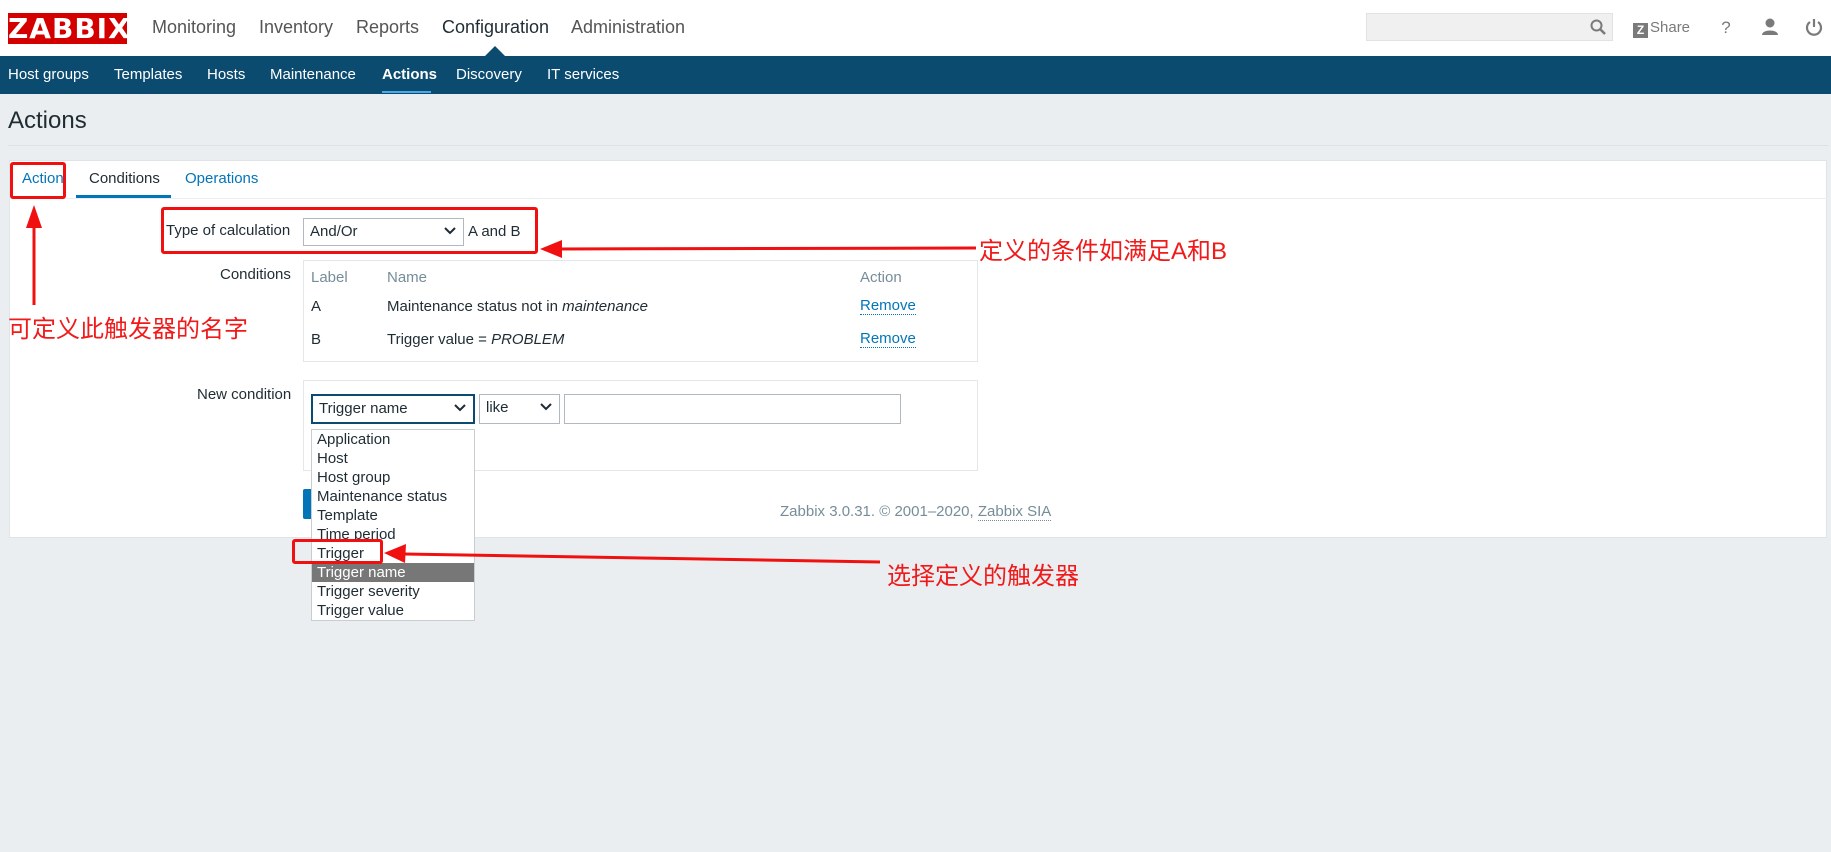  What do you see at coordinates (983, 576) in the screenshot?
I see `annotation-trigger-note: 选择定义的触发器` at bounding box center [983, 576].